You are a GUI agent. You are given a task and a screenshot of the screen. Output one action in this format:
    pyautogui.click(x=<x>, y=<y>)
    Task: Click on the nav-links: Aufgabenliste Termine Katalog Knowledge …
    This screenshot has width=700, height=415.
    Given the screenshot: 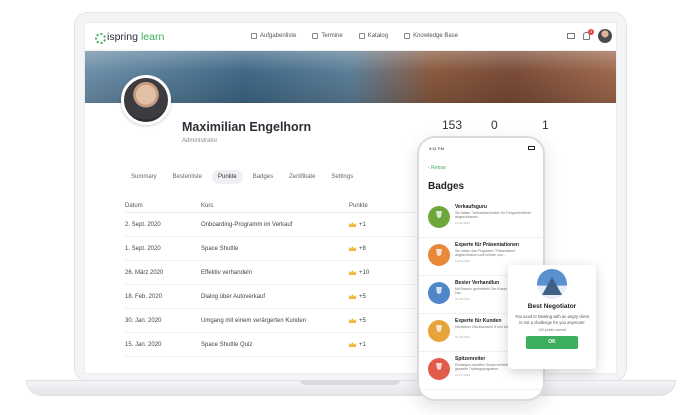 What is the action you would take?
    pyautogui.click(x=354, y=36)
    